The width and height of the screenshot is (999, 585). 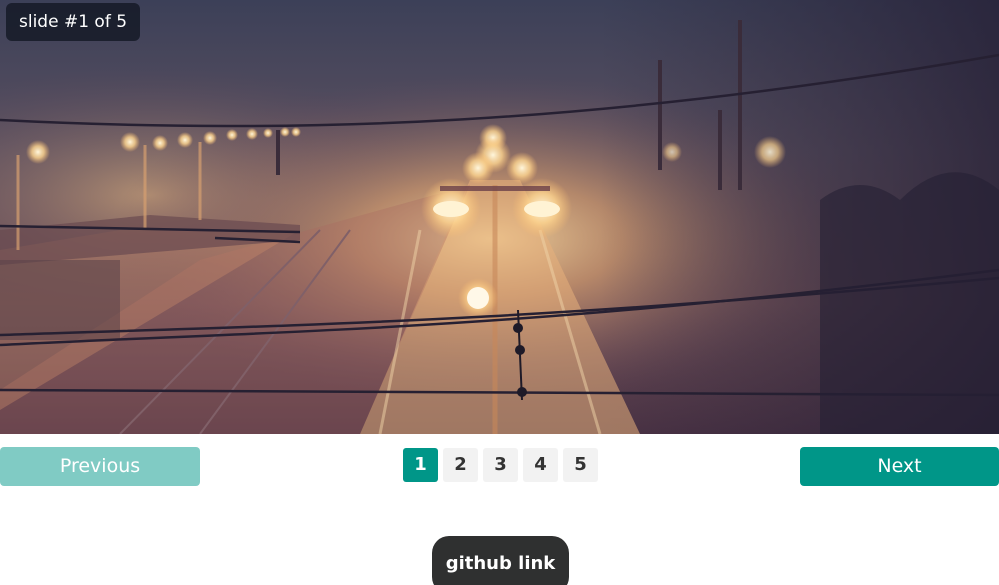 What do you see at coordinates (420, 465) in the screenshot?
I see `page-button-1: 1` at bounding box center [420, 465].